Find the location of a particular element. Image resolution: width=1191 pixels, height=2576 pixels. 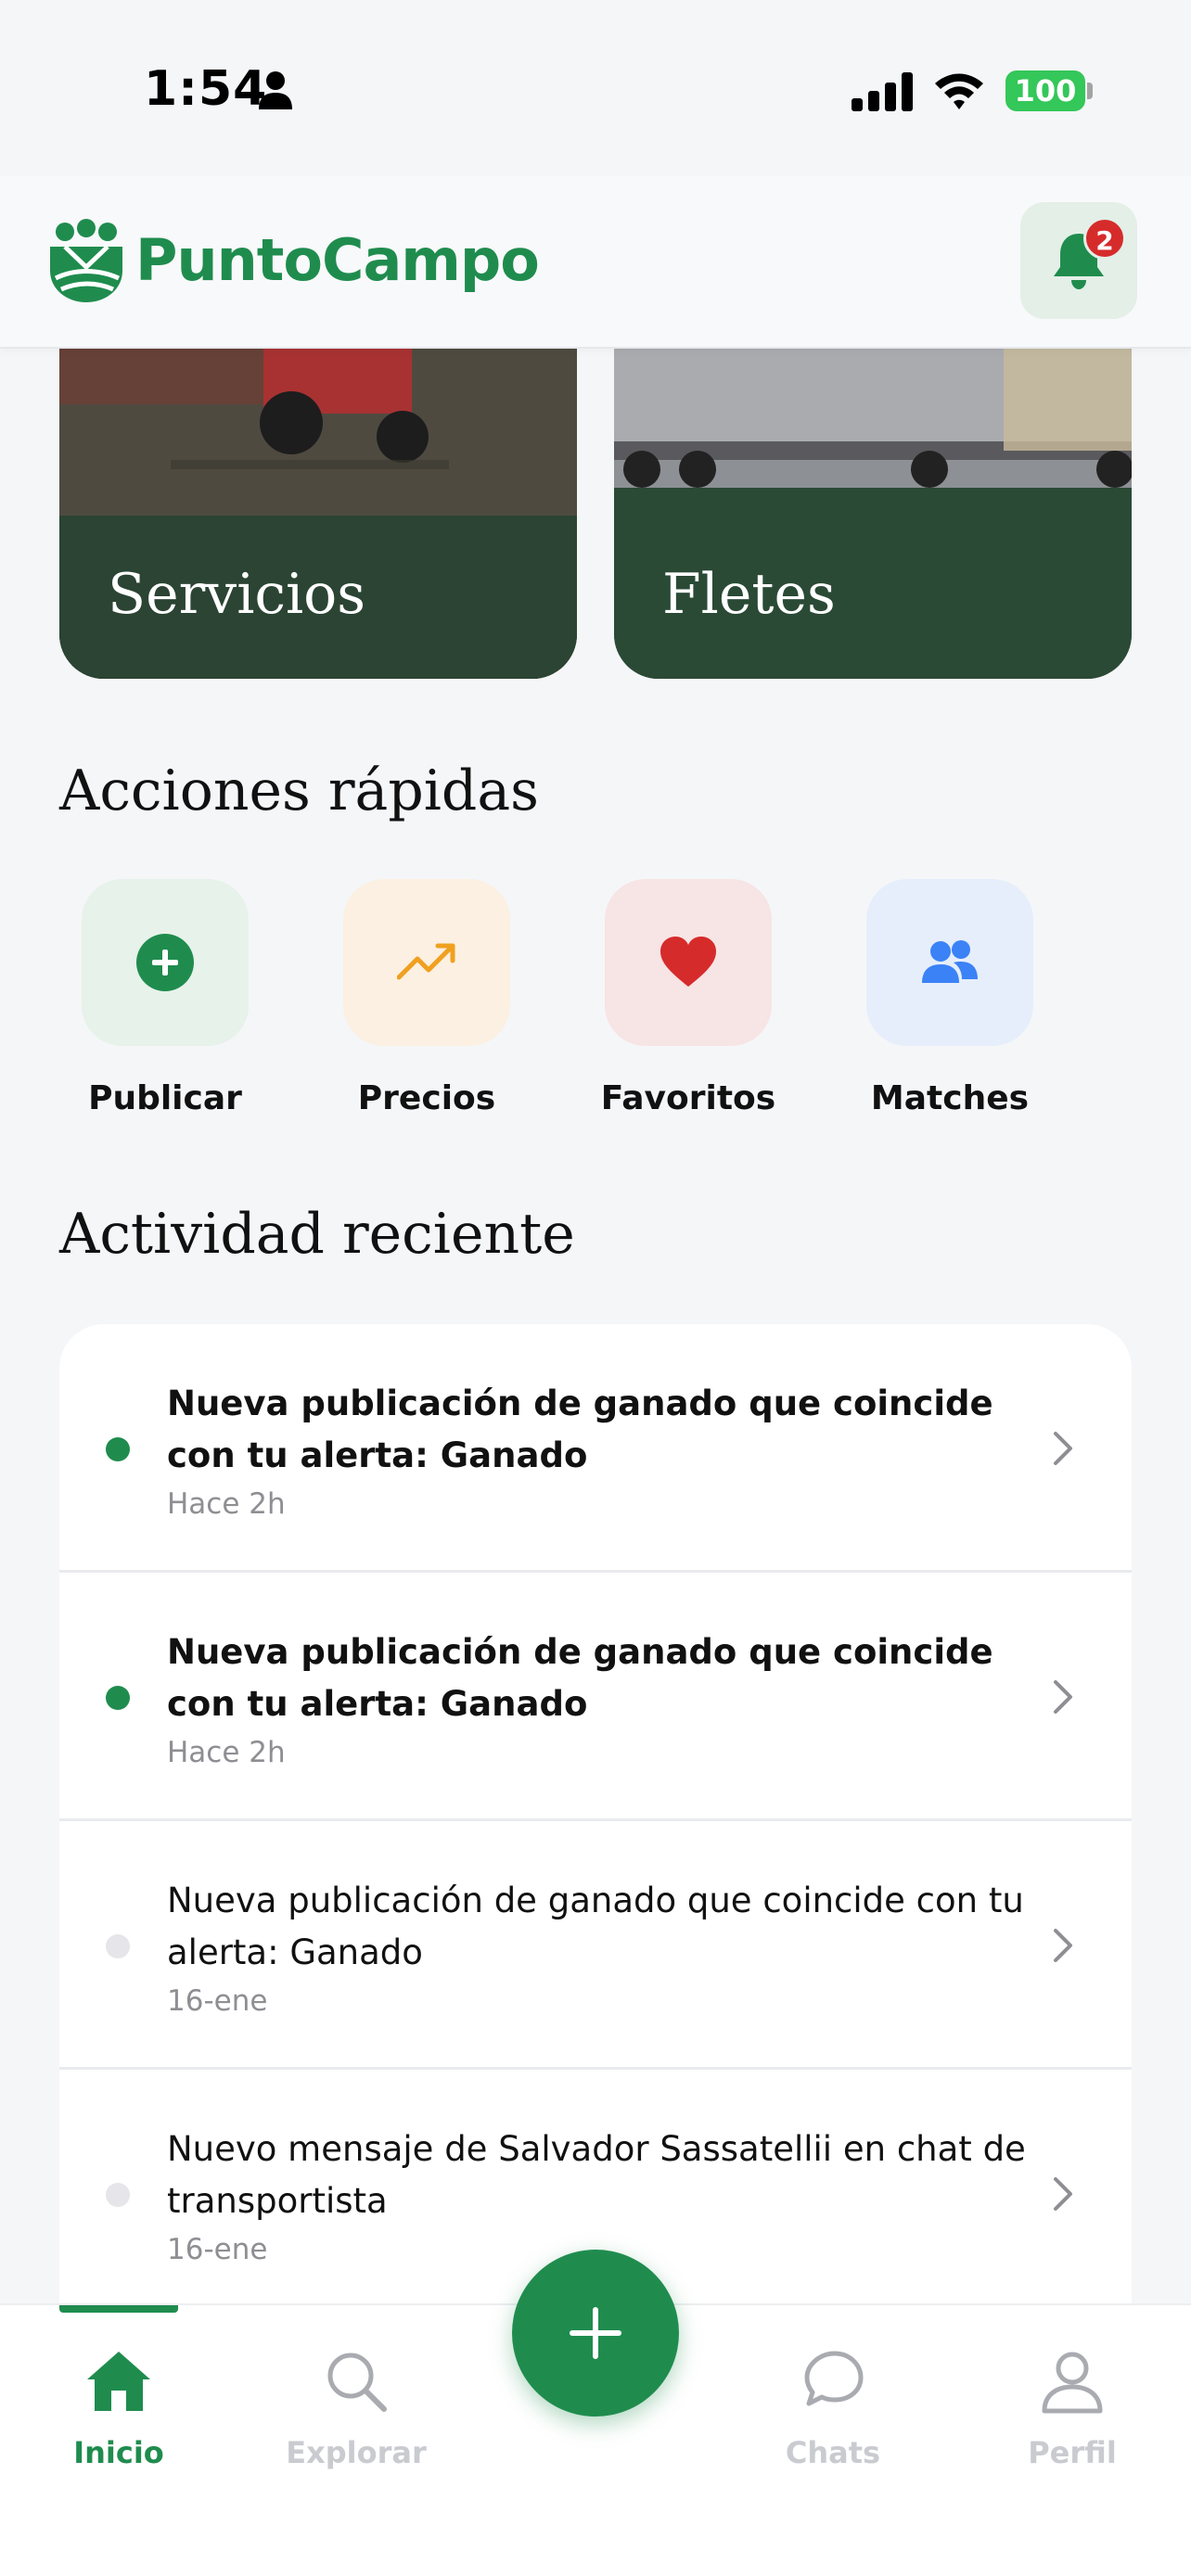

heart-icon is located at coordinates (688, 962).